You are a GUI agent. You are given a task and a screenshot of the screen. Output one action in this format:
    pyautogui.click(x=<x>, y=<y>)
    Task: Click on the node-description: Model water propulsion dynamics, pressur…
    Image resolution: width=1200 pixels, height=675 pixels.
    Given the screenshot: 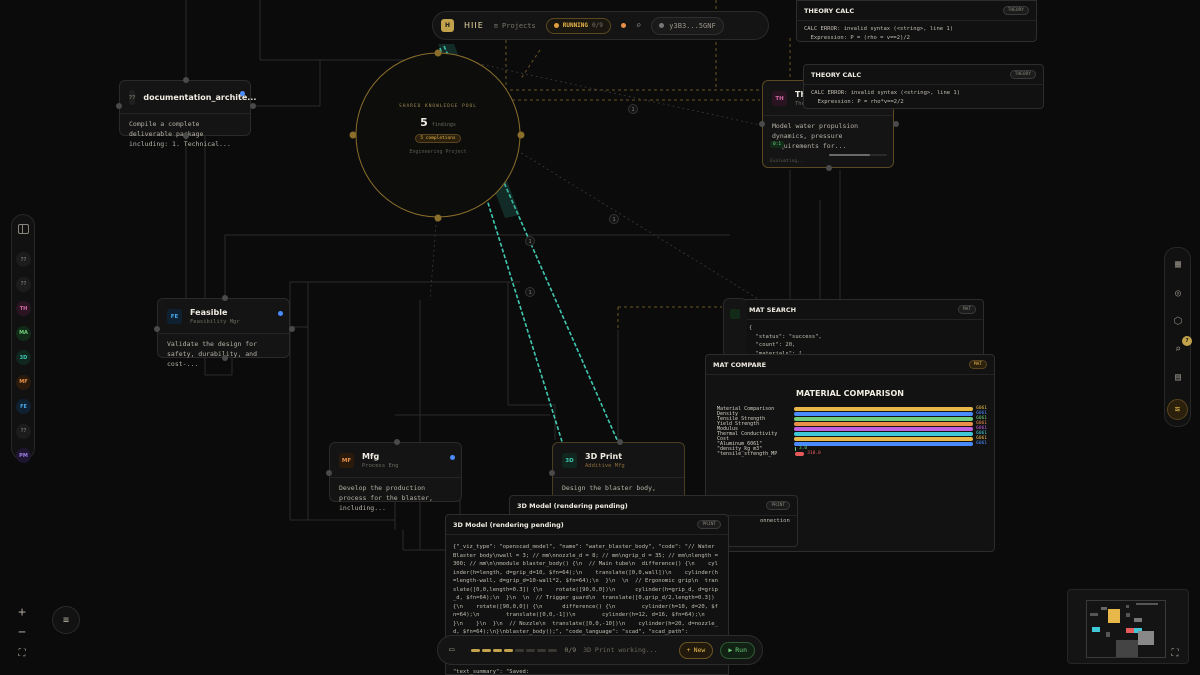 What is the action you would take?
    pyautogui.click(x=815, y=136)
    